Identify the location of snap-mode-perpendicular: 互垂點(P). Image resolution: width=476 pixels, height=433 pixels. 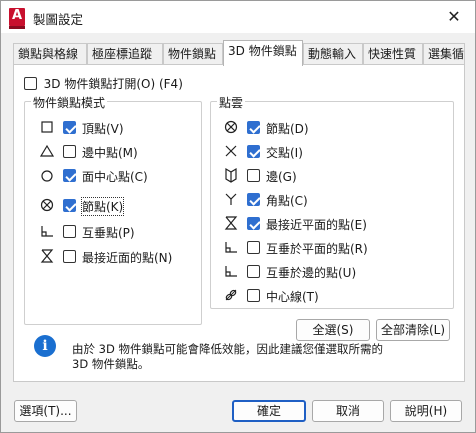
(114, 232).